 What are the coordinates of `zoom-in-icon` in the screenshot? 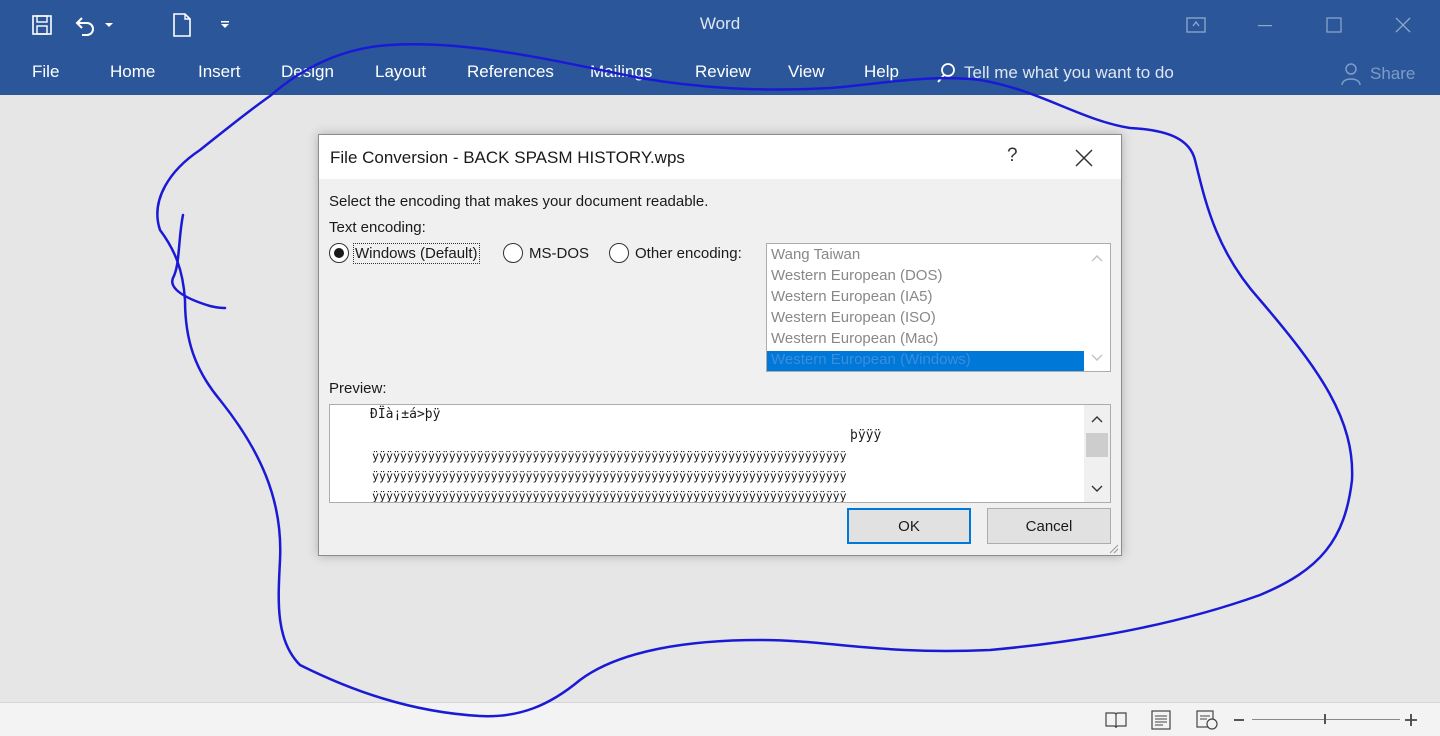 It's located at (1411, 720).